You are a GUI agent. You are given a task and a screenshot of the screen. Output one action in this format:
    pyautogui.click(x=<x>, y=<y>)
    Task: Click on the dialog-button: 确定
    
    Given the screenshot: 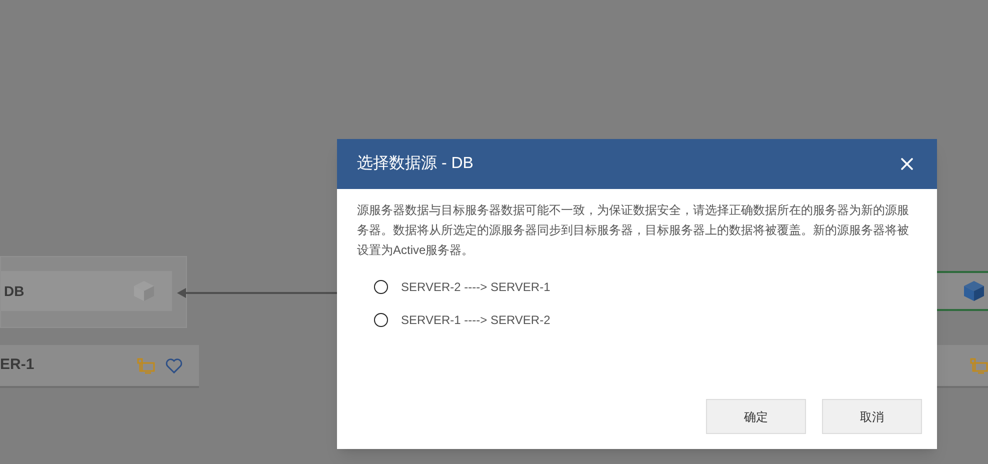 What is the action you would take?
    pyautogui.click(x=756, y=416)
    